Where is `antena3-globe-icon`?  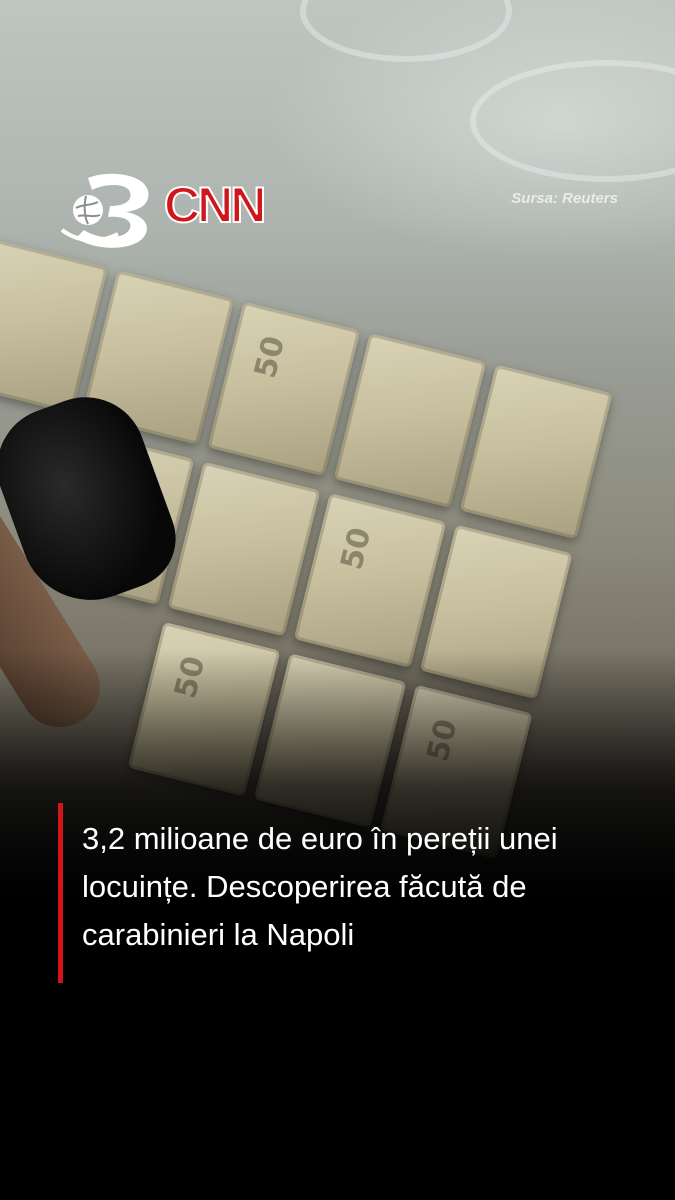 antena3-globe-icon is located at coordinates (104, 210).